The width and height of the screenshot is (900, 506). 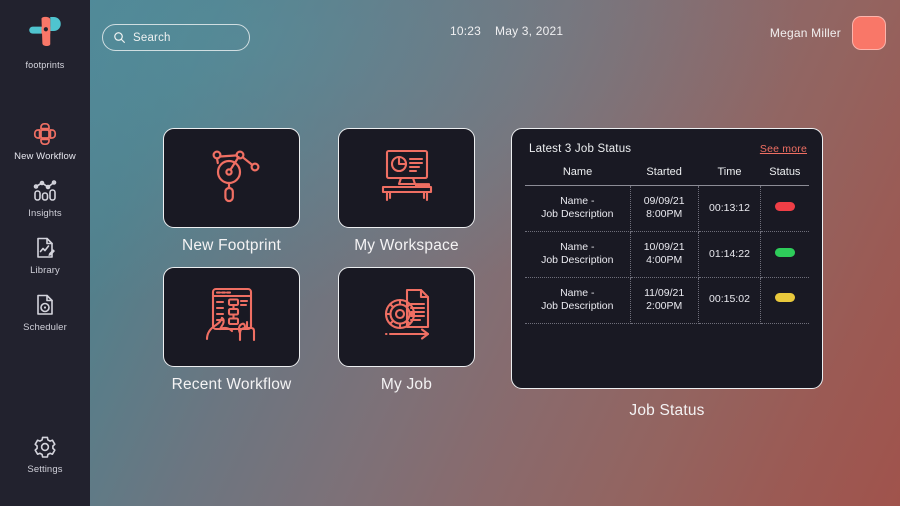 I want to click on top-bar: Search 10:23 May 3, 2021 Megan Miller, so click(x=495, y=38).